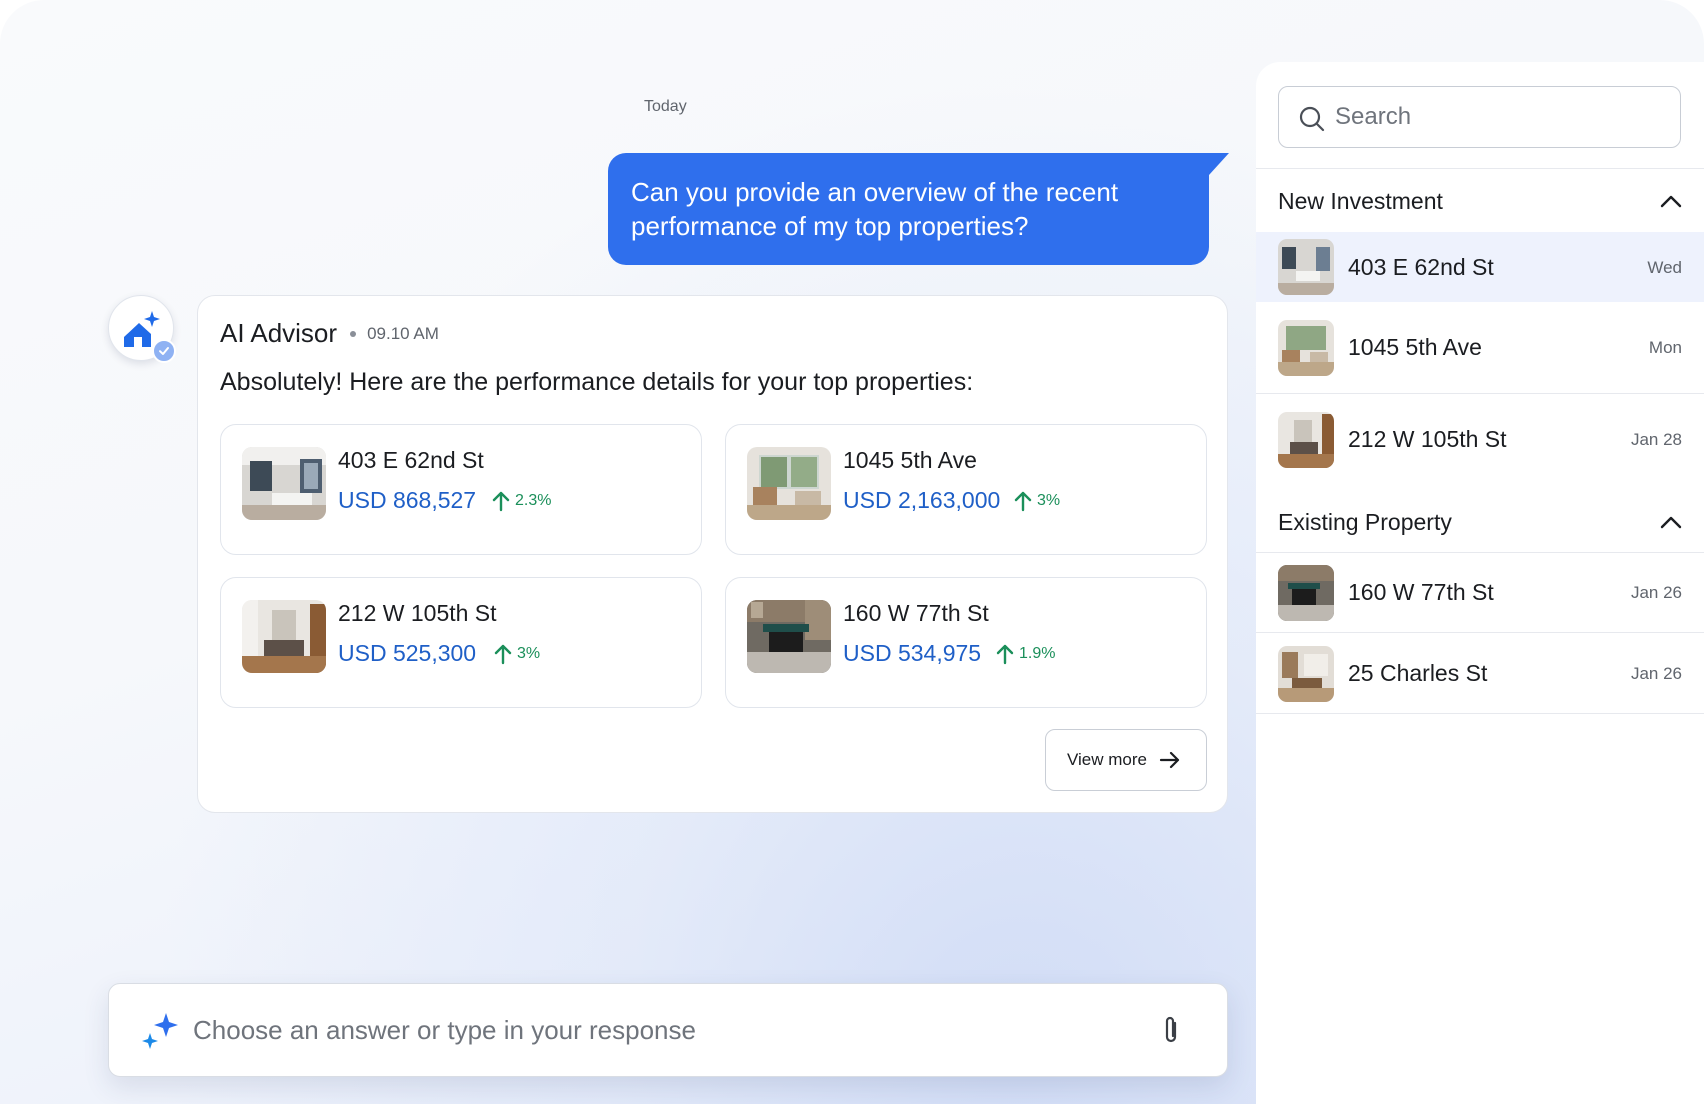  What do you see at coordinates (1360, 200) in the screenshot?
I see `section-title: New Investment` at bounding box center [1360, 200].